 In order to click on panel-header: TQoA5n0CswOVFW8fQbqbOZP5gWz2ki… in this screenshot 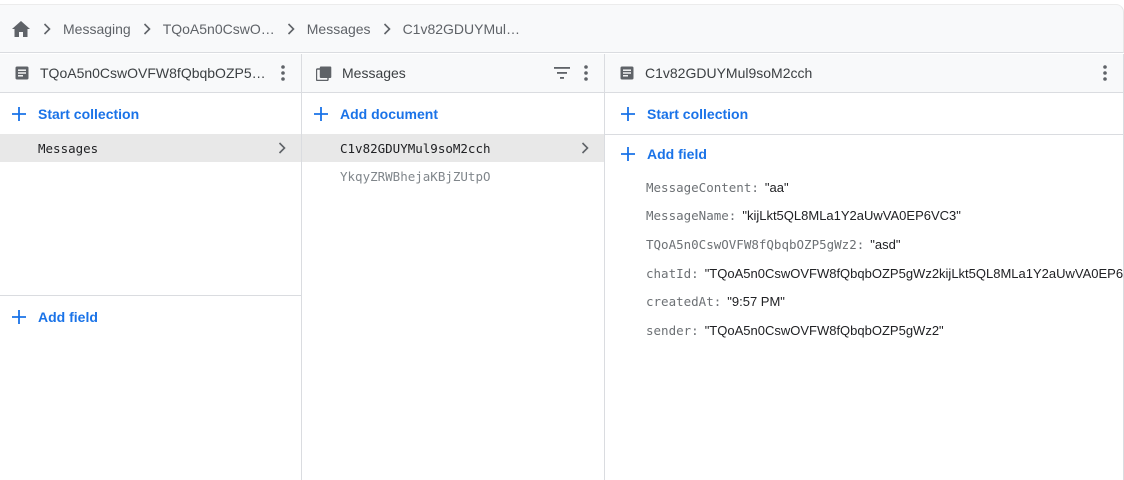, I will do `click(150, 73)`.